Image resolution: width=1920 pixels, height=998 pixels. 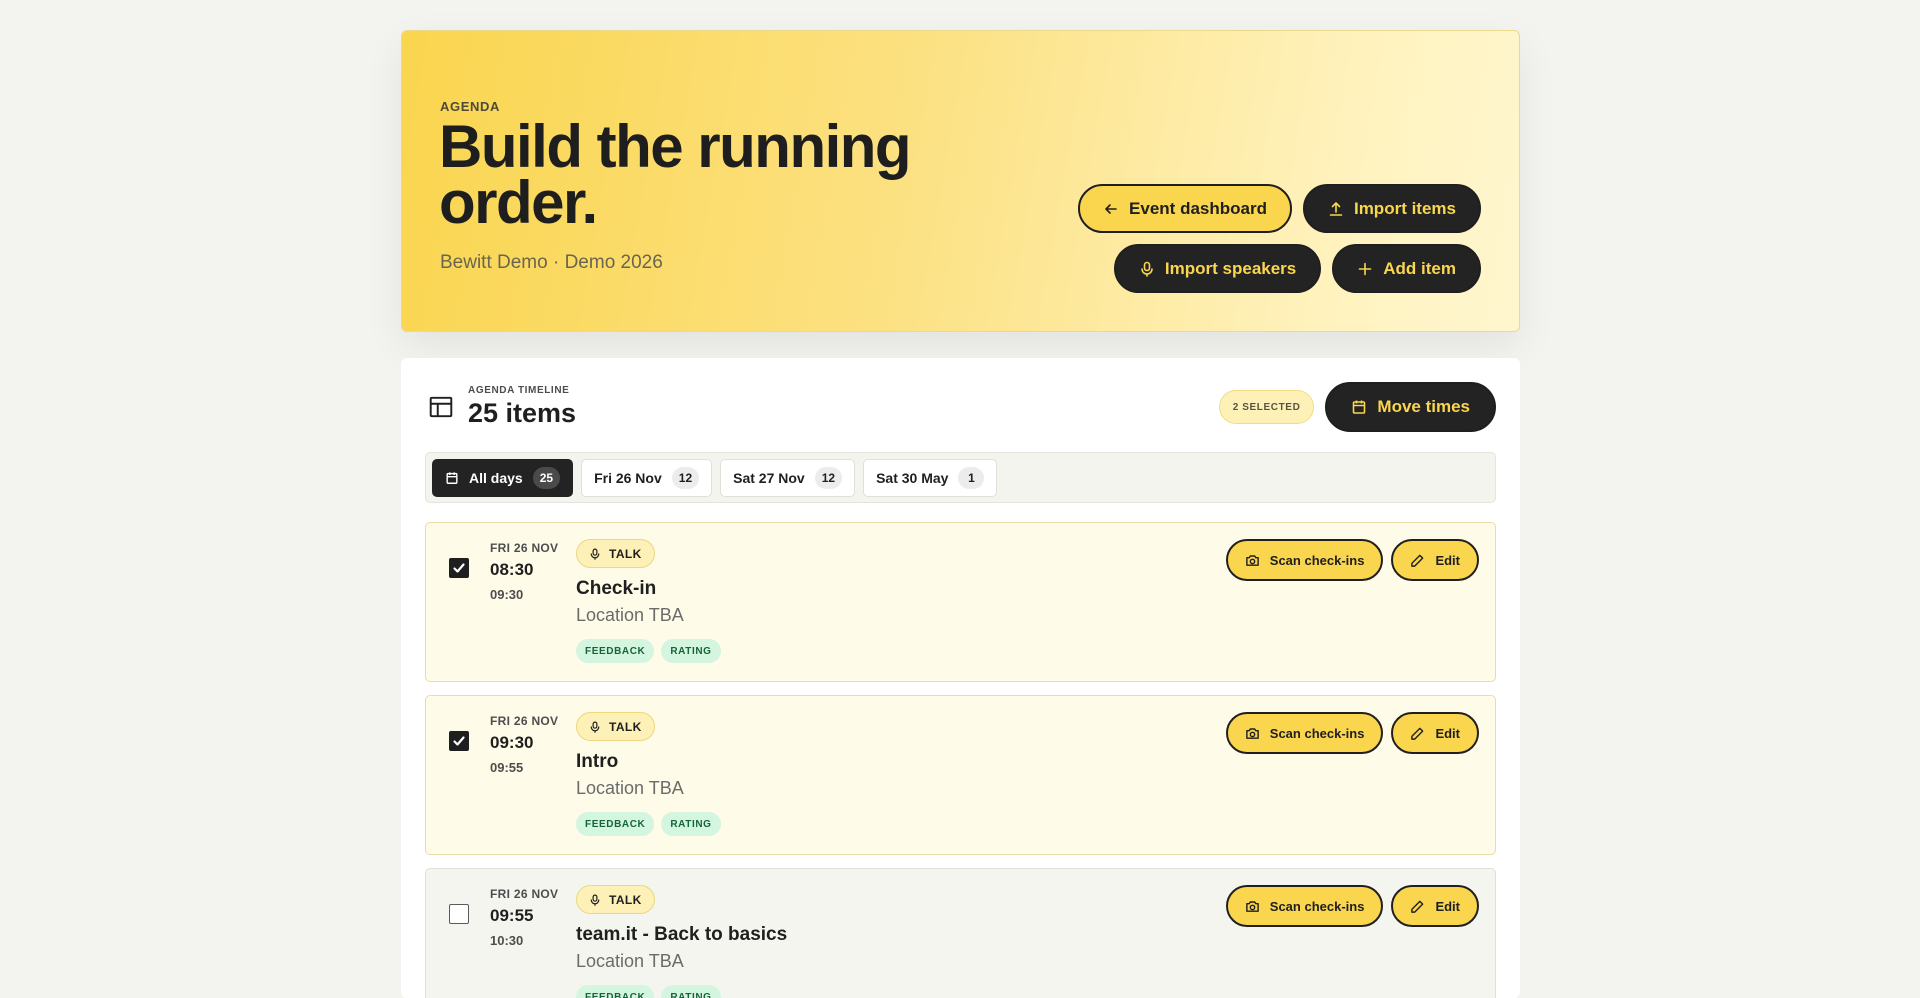 I want to click on item-count: 25 items, so click(x=522, y=413).